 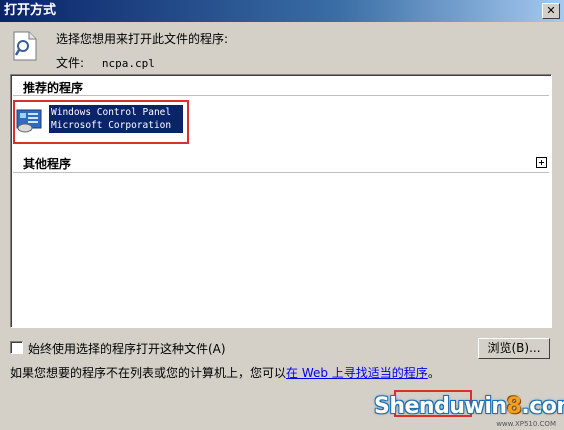 I want to click on web-search-link: 在 Web 上寻找适当的程序, so click(x=357, y=373).